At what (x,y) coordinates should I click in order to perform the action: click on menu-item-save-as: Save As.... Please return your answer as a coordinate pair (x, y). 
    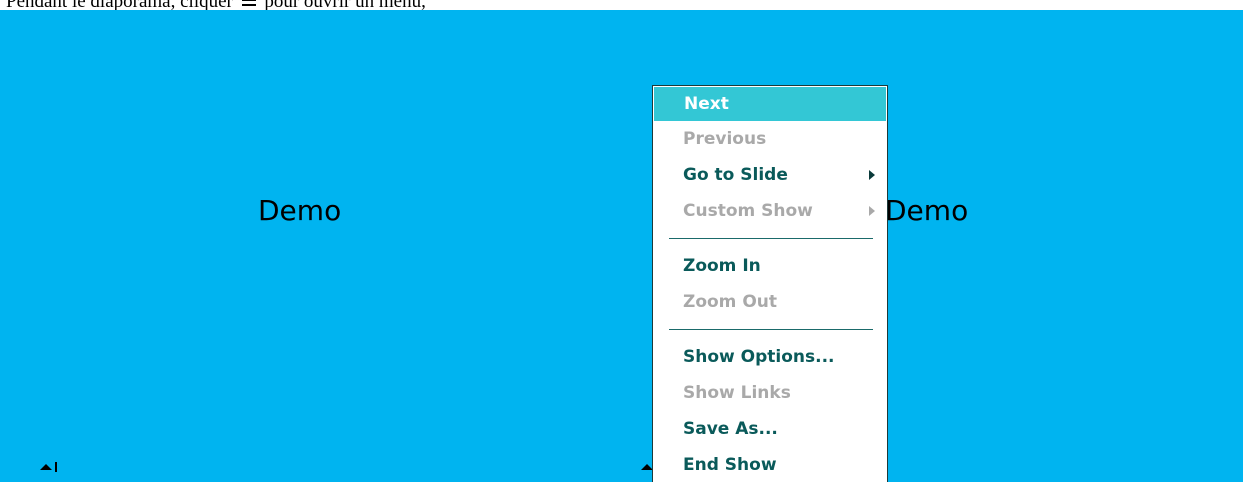
    Looking at the image, I should click on (770, 429).